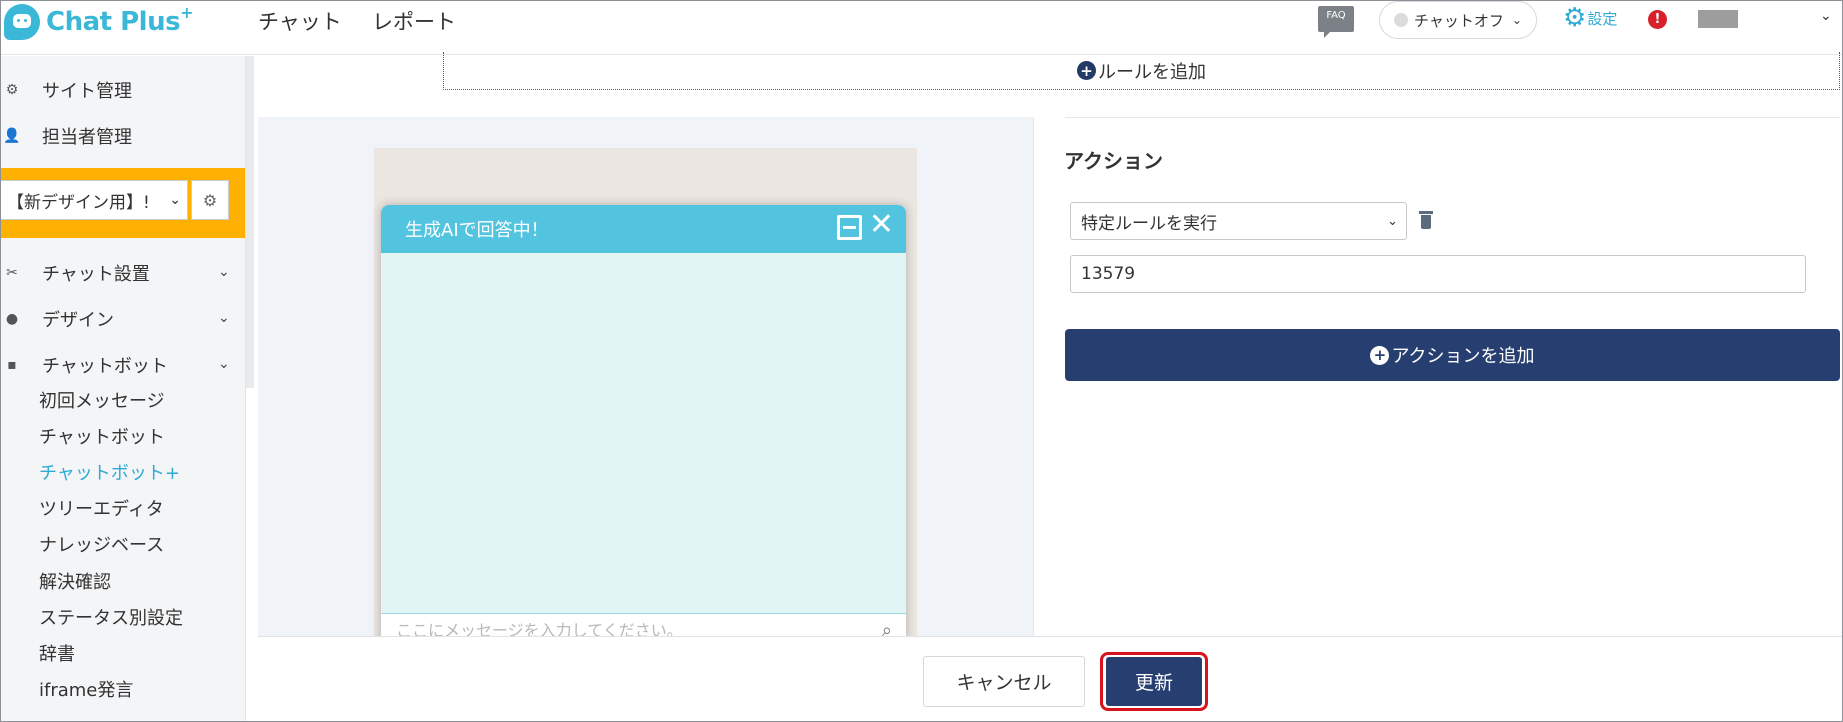  What do you see at coordinates (113, 22) in the screenshot?
I see `logo-text: Chat Plus` at bounding box center [113, 22].